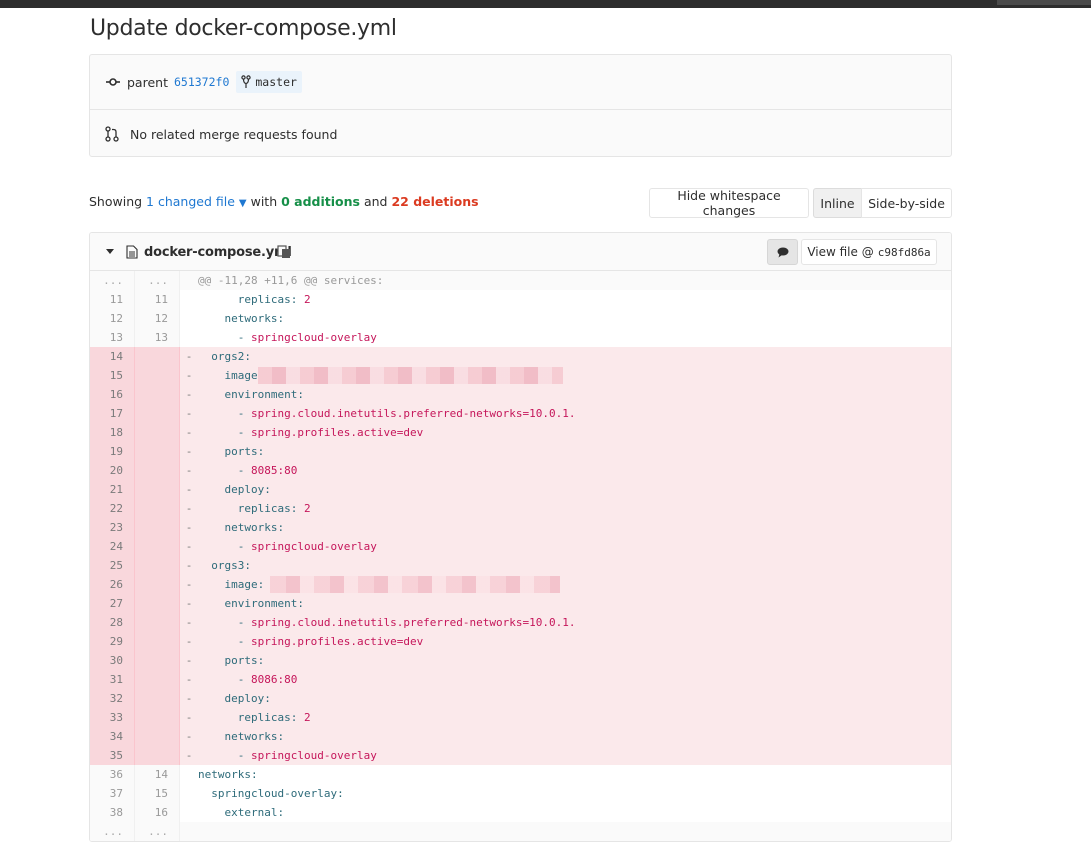  I want to click on parent-sha-link: 651372f0, so click(201, 82).